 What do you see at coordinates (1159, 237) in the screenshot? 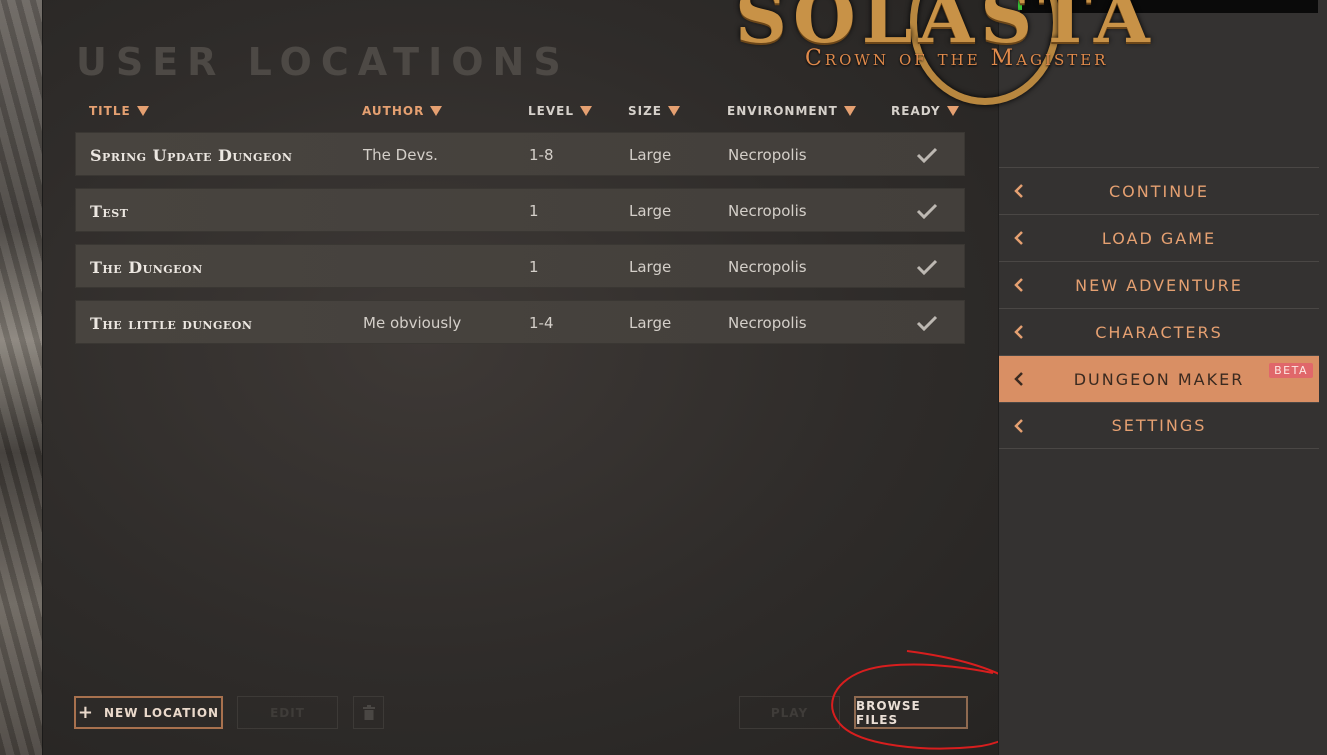
I see `menu-item-load-game: LOAD GAME` at bounding box center [1159, 237].